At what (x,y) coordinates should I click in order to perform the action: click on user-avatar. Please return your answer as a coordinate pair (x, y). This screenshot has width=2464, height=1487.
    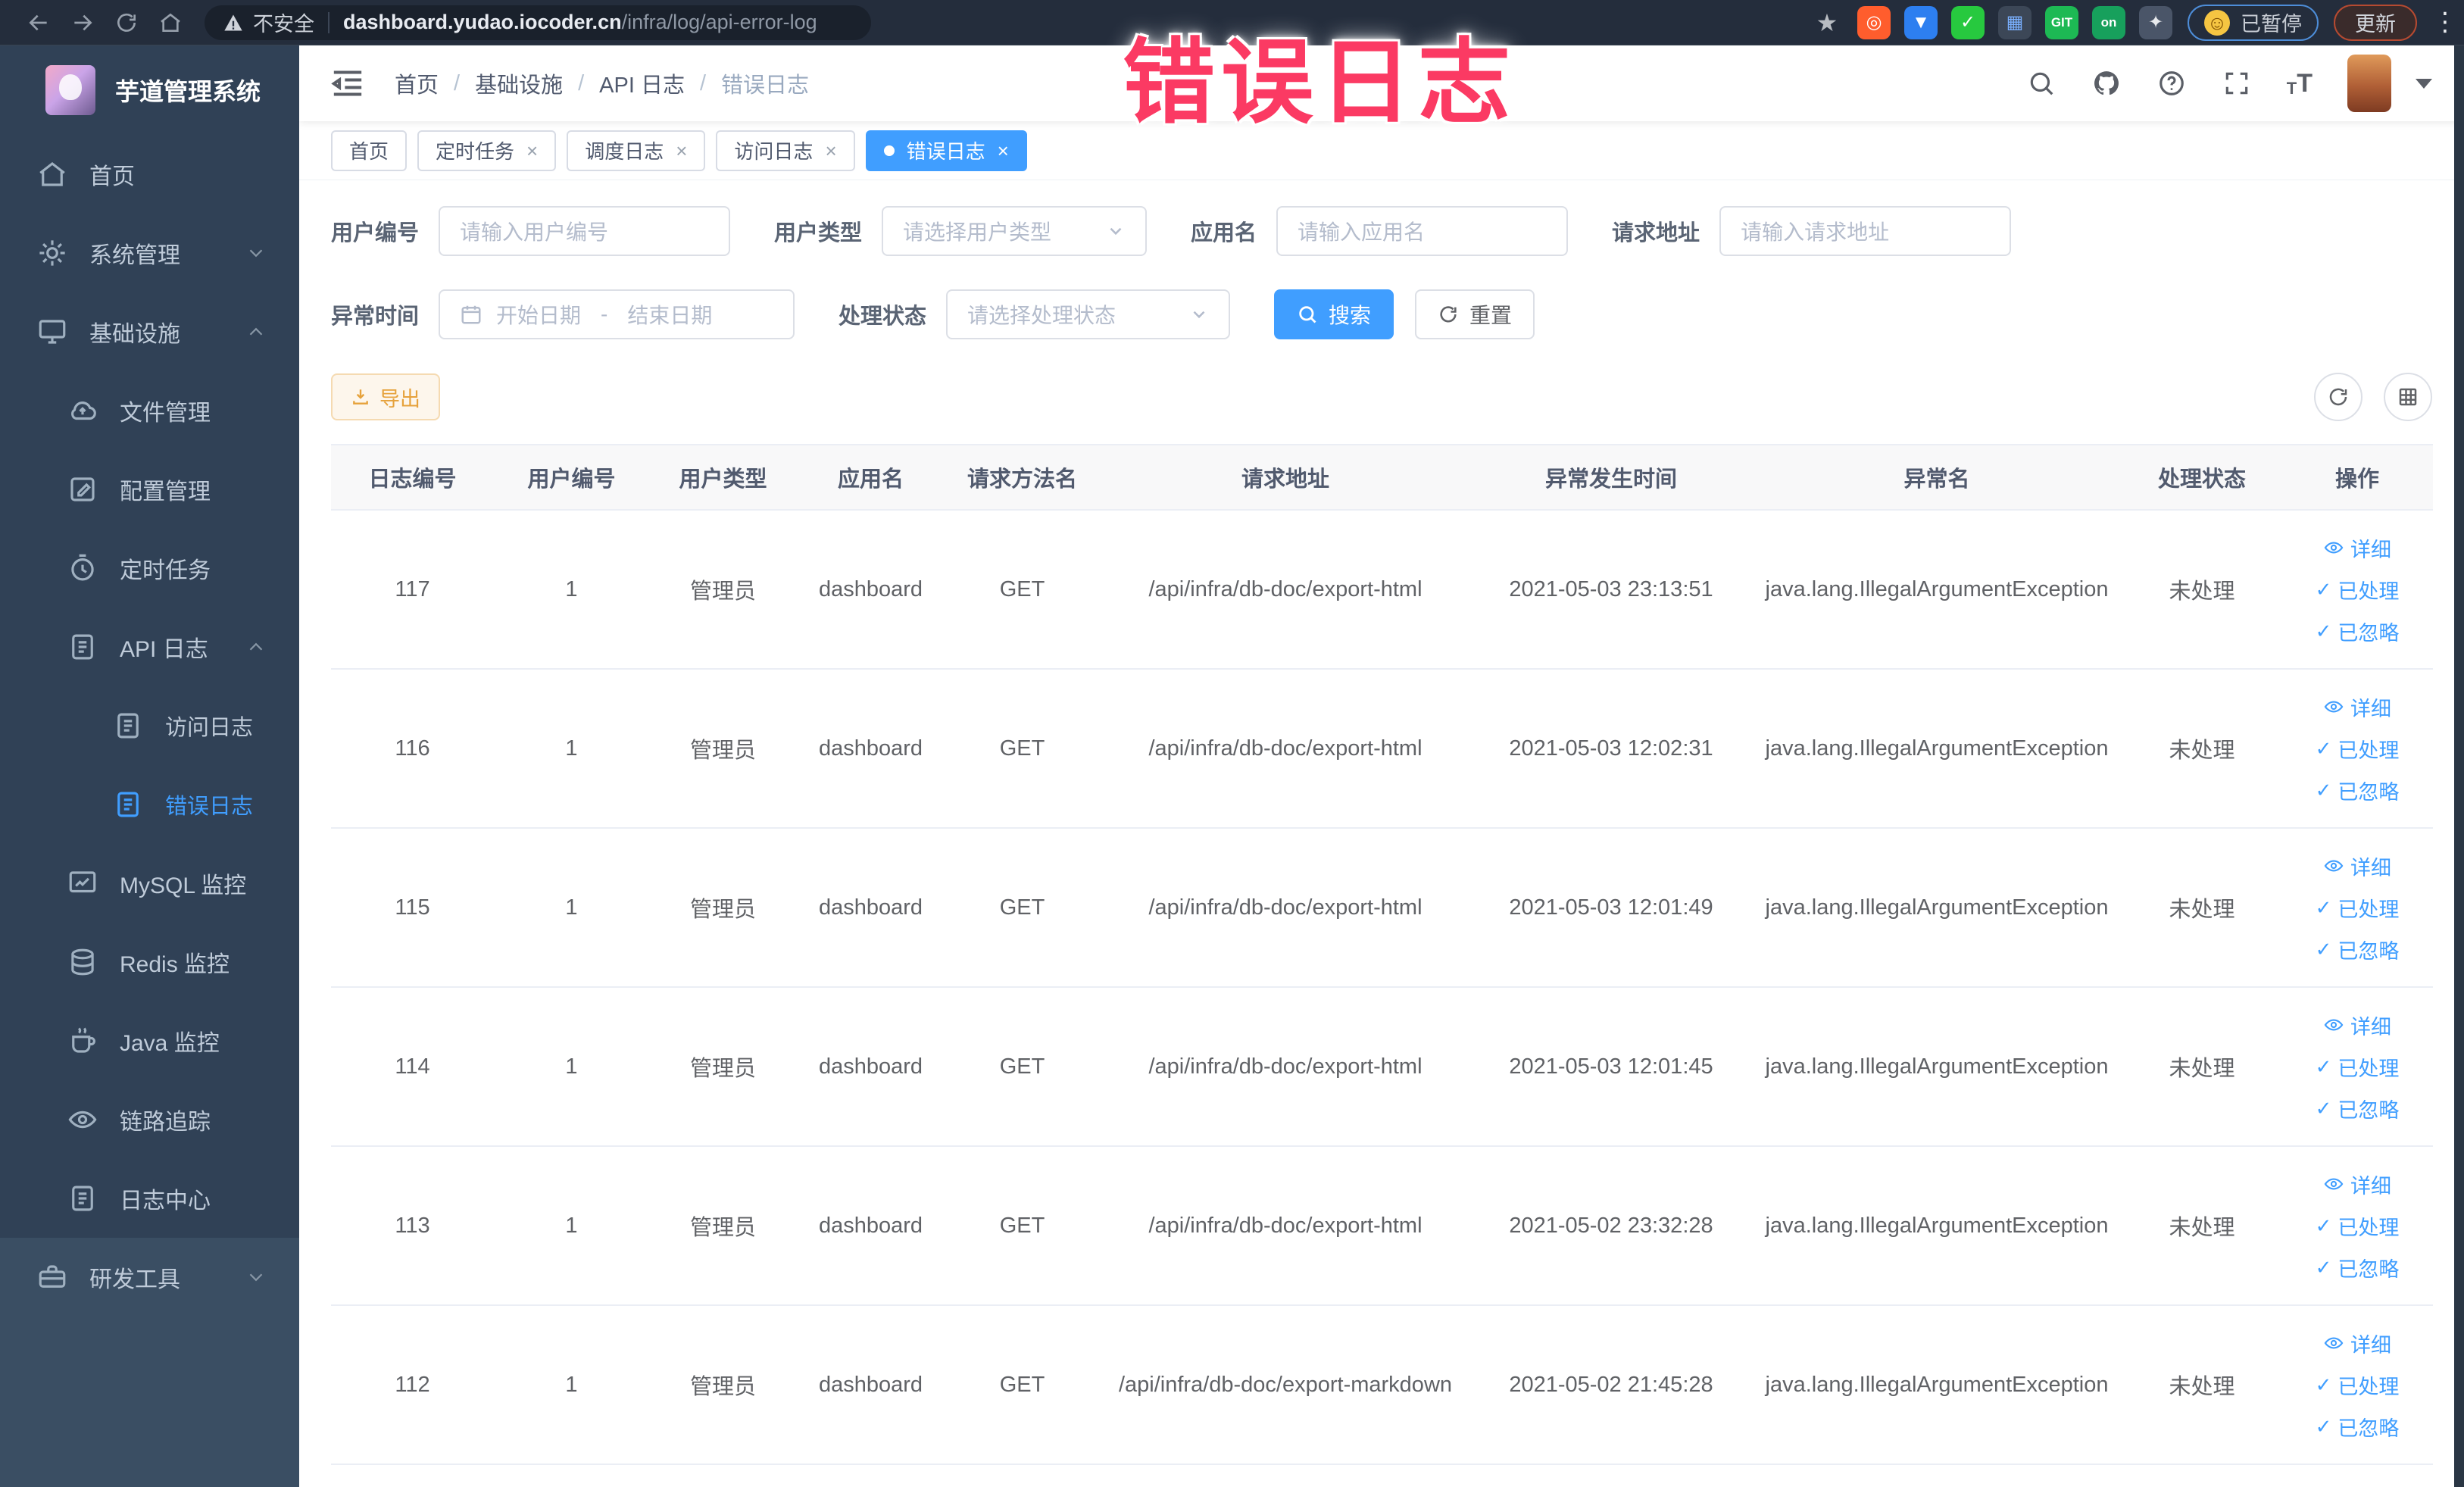
    Looking at the image, I should click on (2369, 83).